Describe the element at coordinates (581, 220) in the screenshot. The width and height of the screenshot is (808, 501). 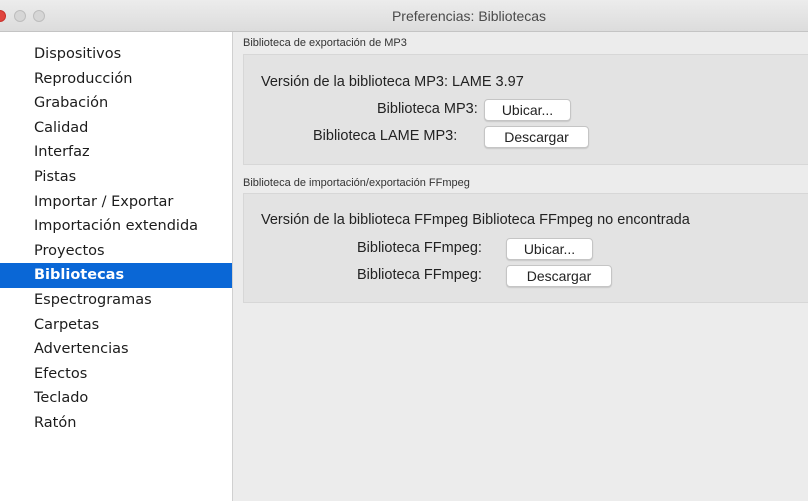
I see `ffmpeg-version-value: Biblioteca FFmpeg no encontrada` at that location.